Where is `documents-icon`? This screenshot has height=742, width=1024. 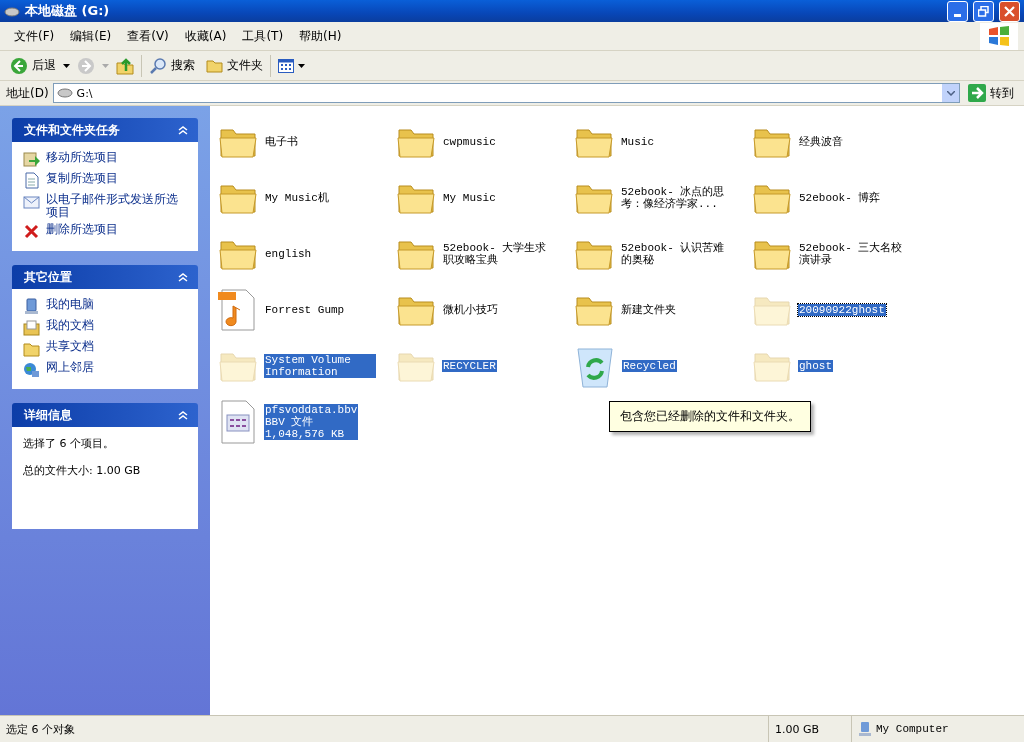 documents-icon is located at coordinates (31, 327).